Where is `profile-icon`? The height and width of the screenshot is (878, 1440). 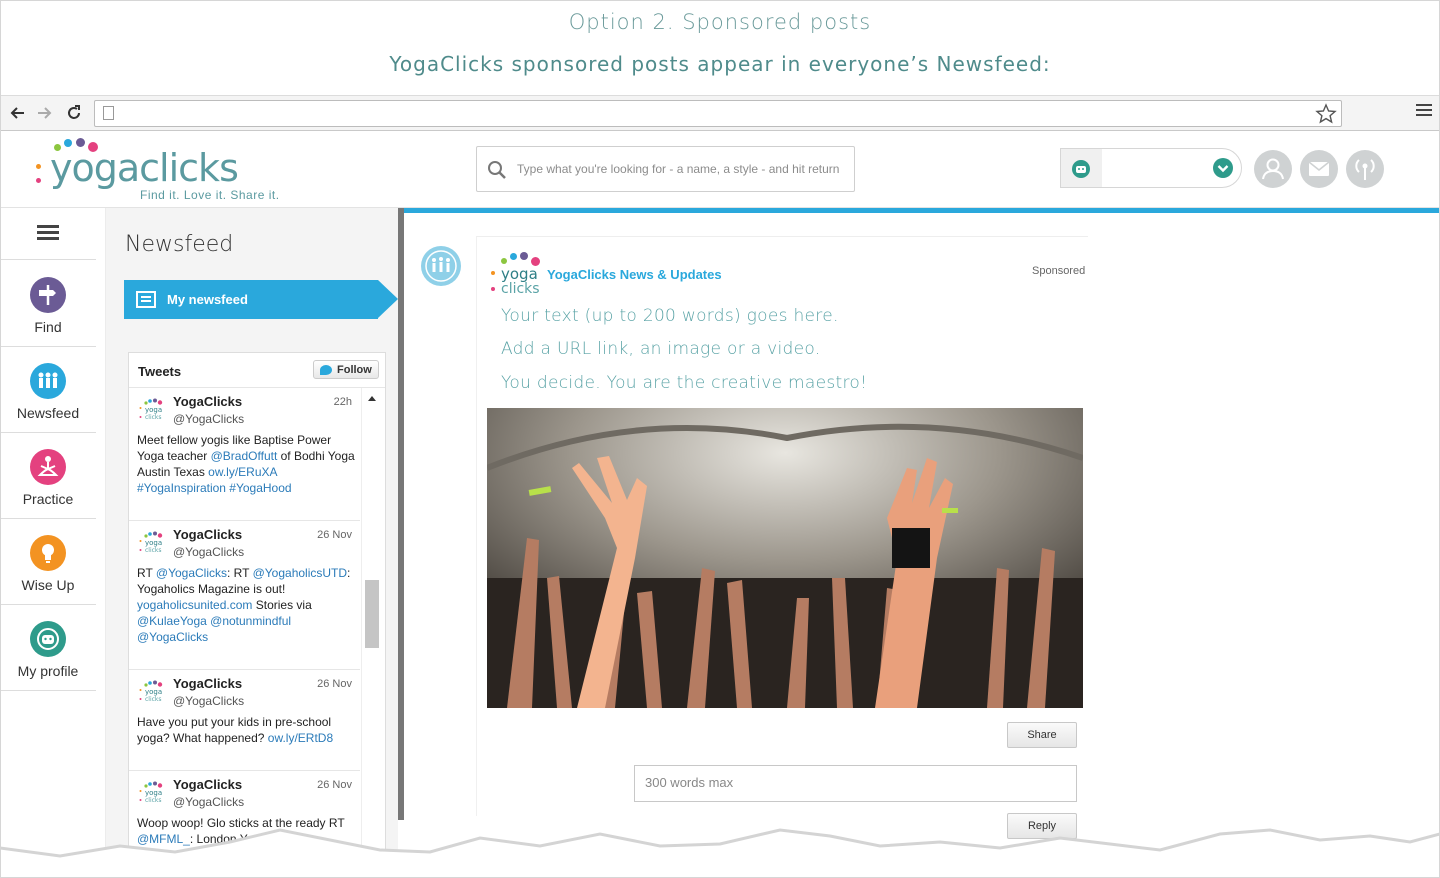
profile-icon is located at coordinates (1273, 169).